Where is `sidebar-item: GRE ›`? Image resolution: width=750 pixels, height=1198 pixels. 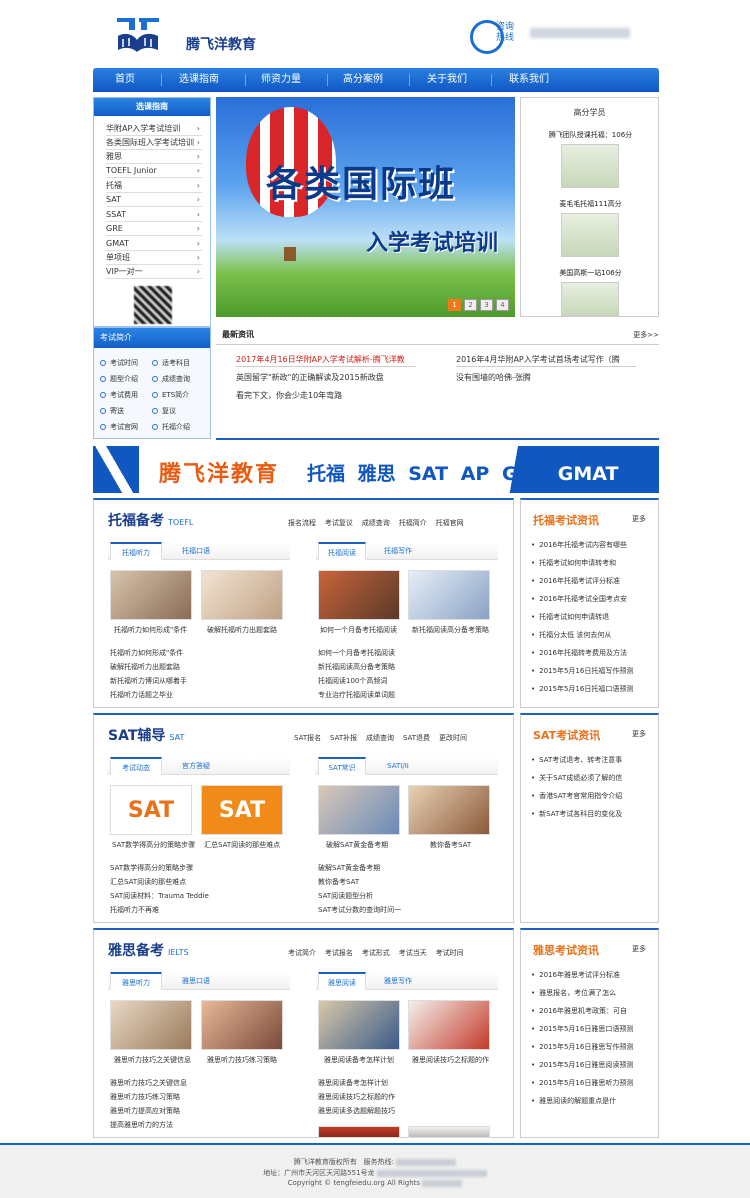
sidebar-item: GRE › is located at coordinates (154, 229).